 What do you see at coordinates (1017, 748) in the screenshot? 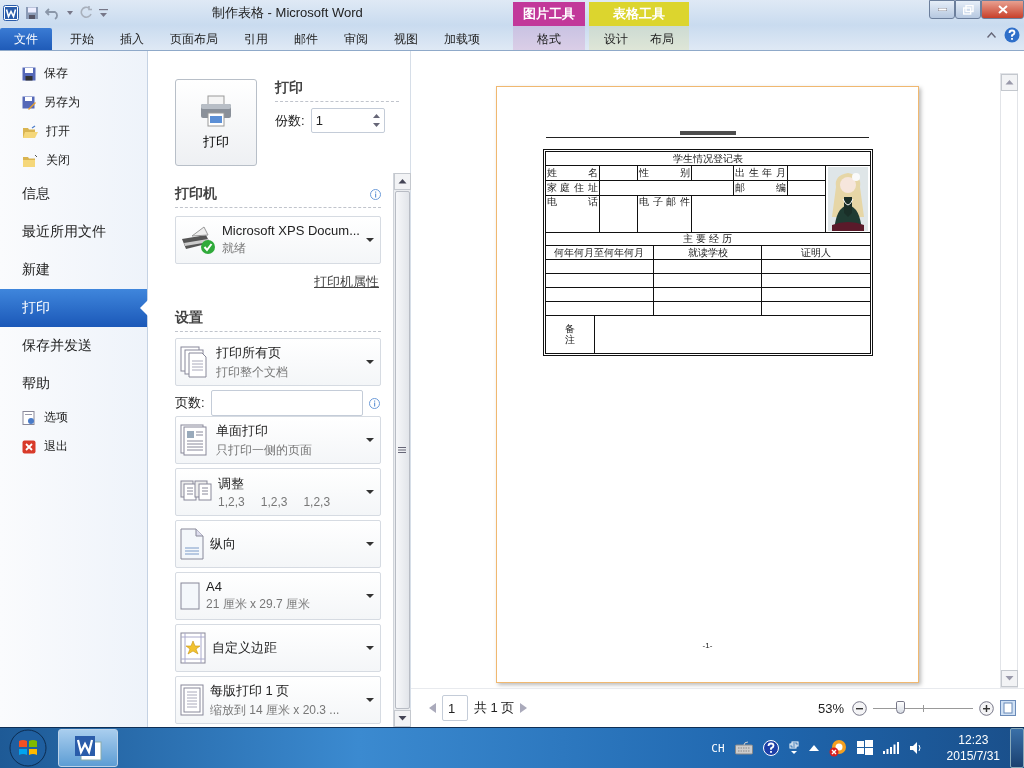
I see `show-desktop-button` at bounding box center [1017, 748].